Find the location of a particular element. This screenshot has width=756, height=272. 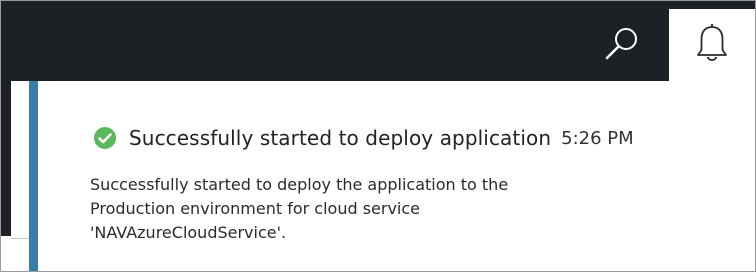

search-icon is located at coordinates (621, 44).